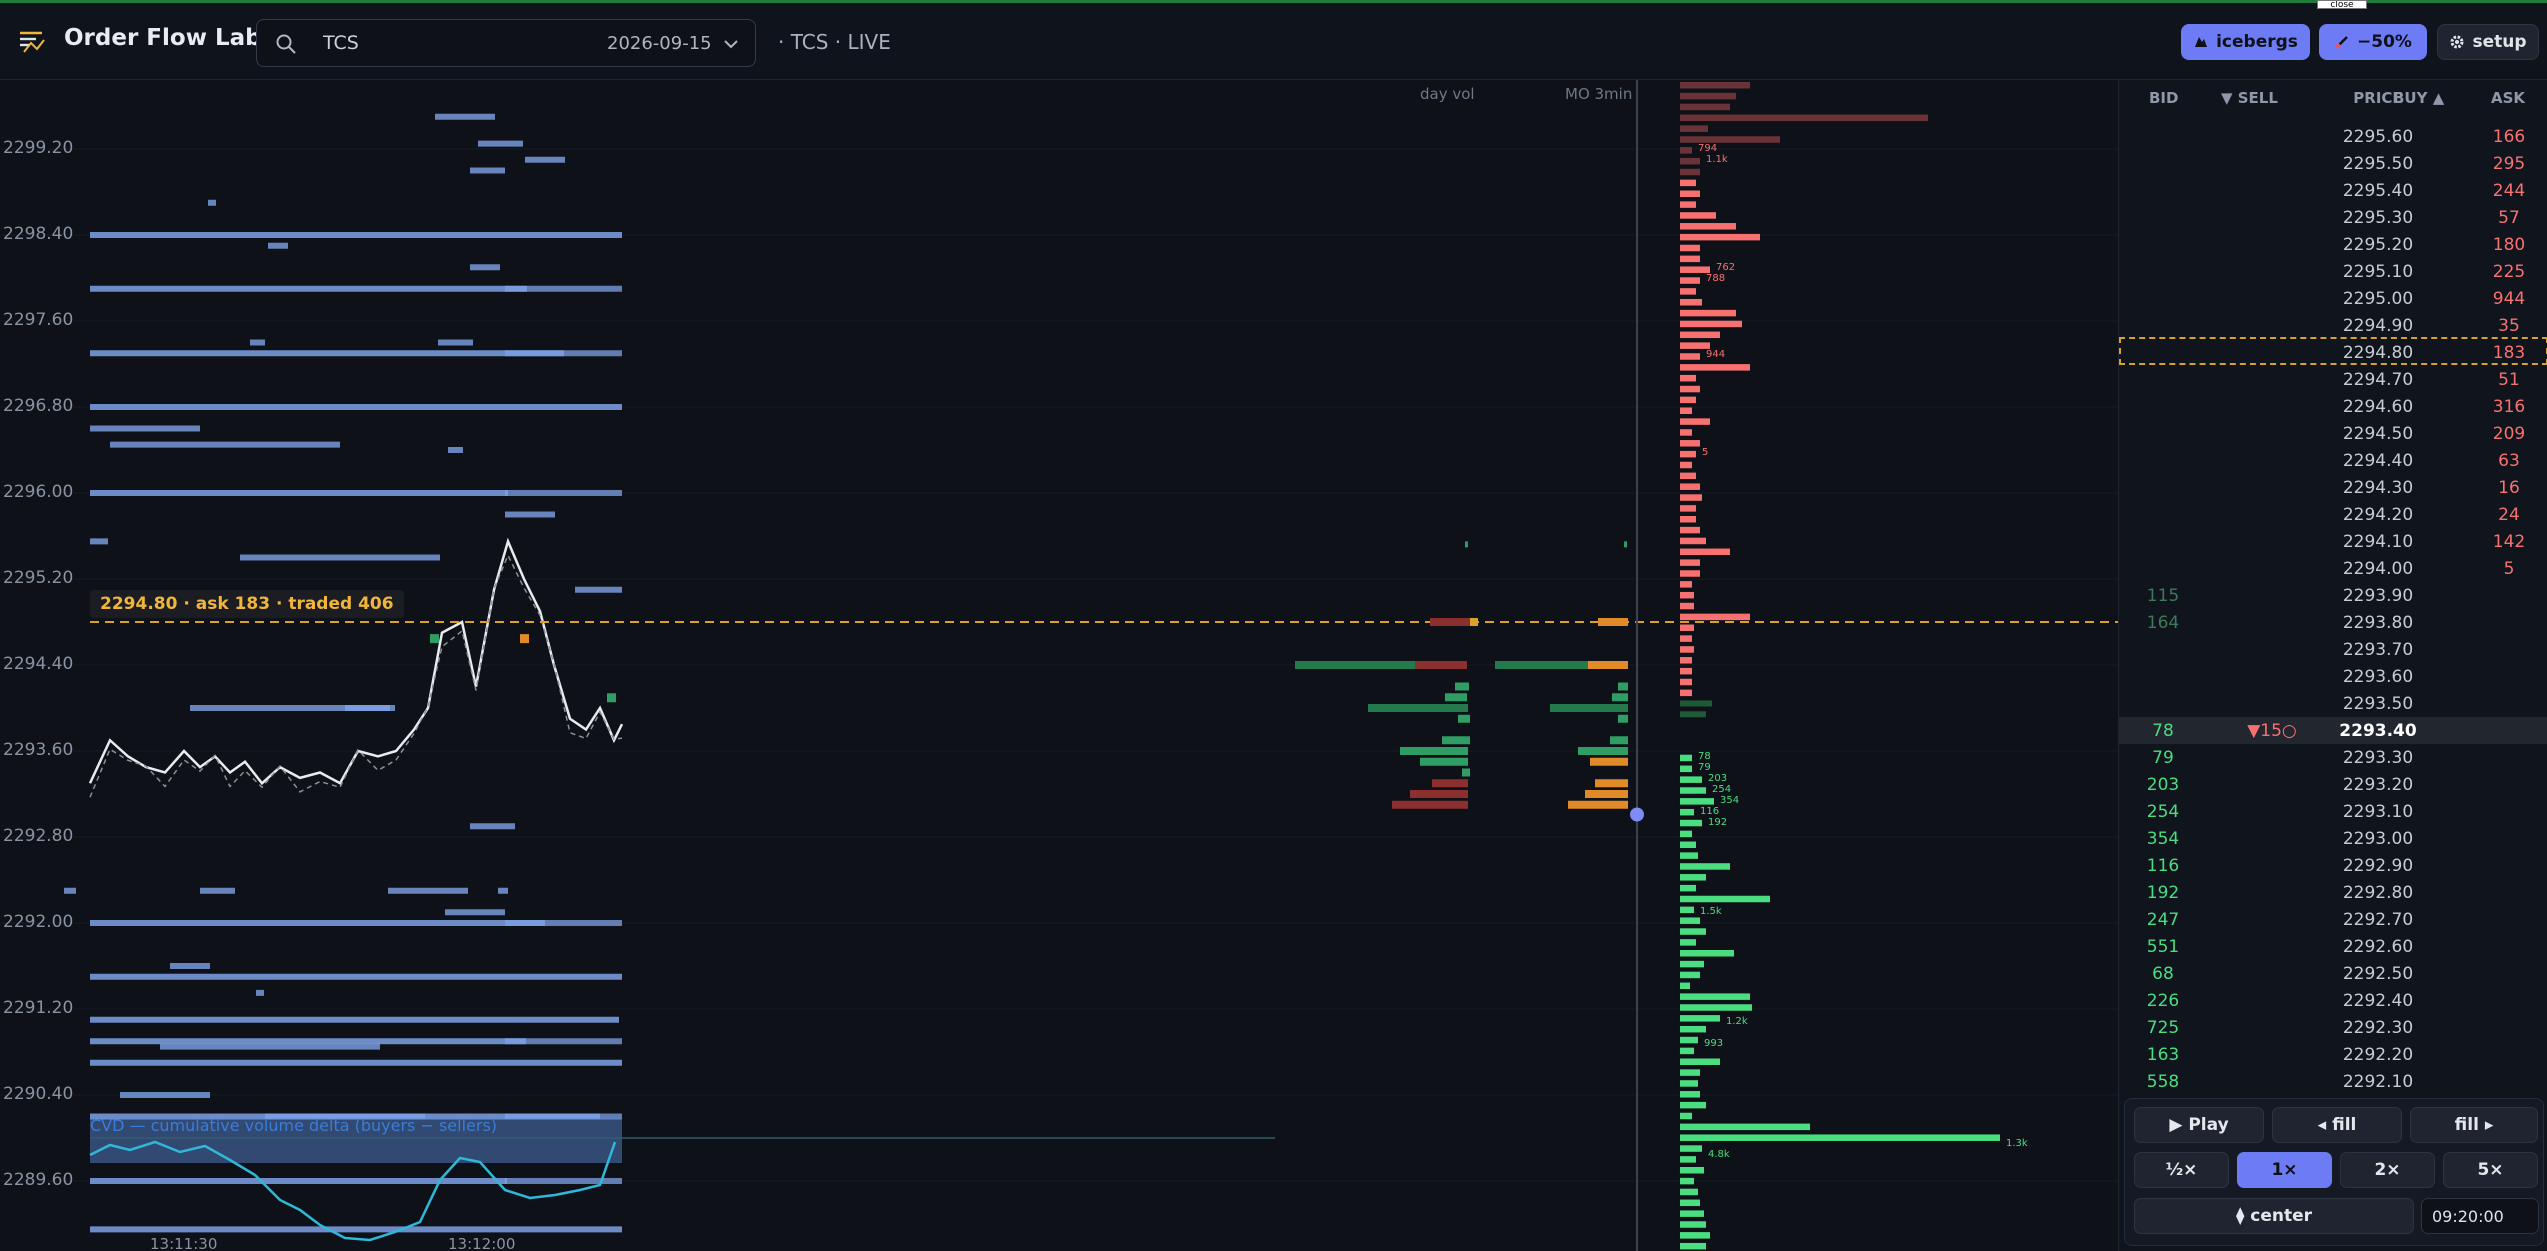 Image resolution: width=2547 pixels, height=1251 pixels. What do you see at coordinates (2333, 973) in the screenshot?
I see `dom-row: 68 2292.50` at bounding box center [2333, 973].